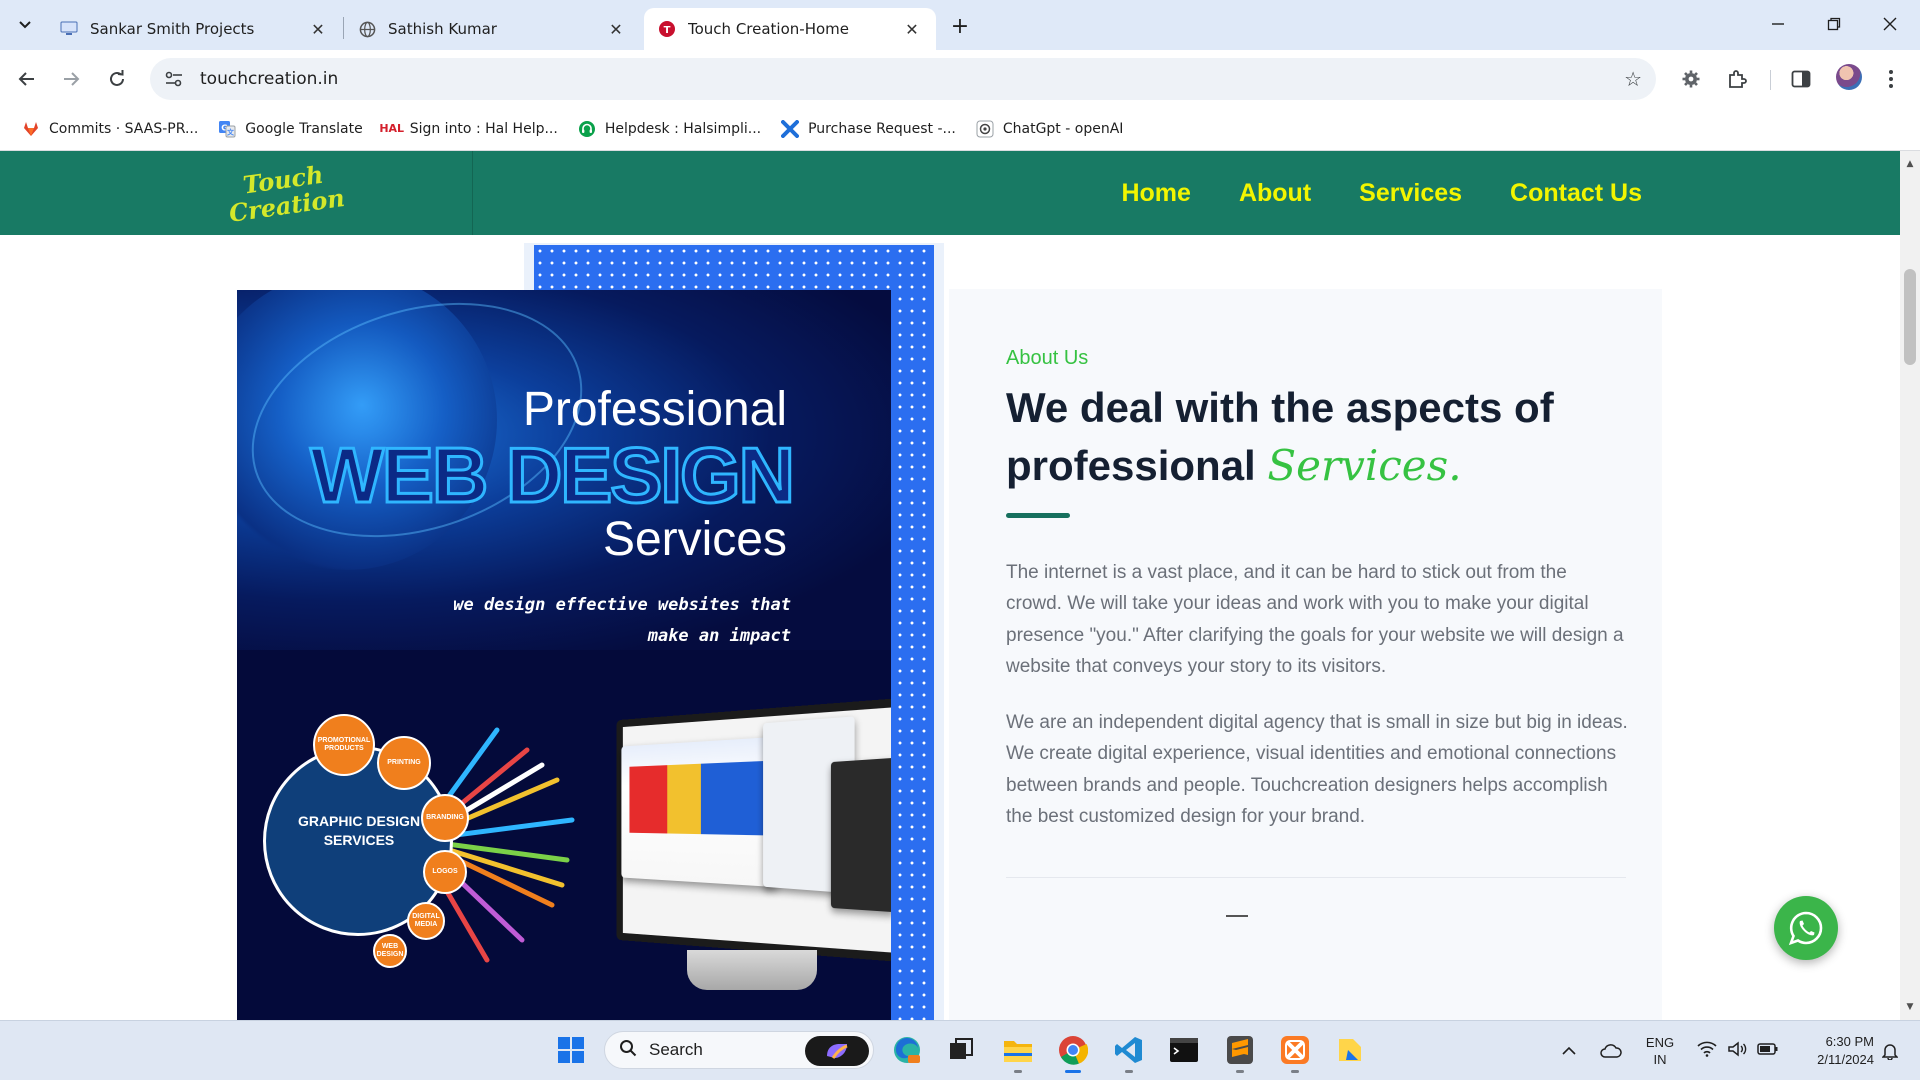 The width and height of the screenshot is (1920, 1080). Describe the element at coordinates (1849, 77) in the screenshot. I see `profile-avatar` at that location.